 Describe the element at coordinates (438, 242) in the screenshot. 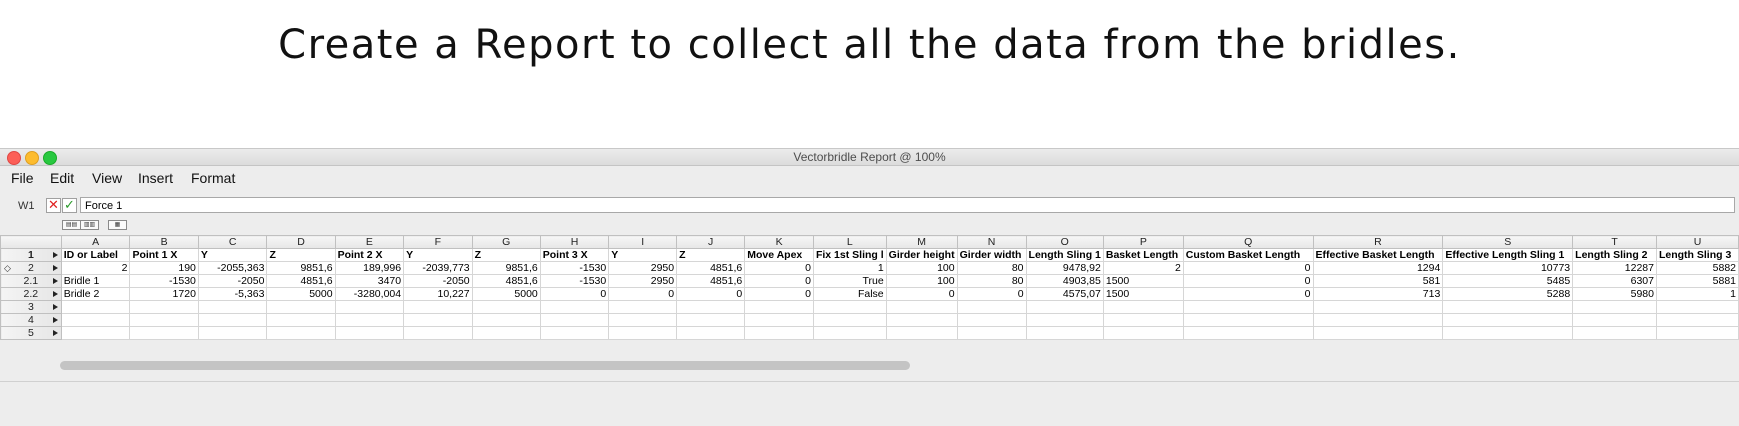

I see `column-header-f: F` at that location.